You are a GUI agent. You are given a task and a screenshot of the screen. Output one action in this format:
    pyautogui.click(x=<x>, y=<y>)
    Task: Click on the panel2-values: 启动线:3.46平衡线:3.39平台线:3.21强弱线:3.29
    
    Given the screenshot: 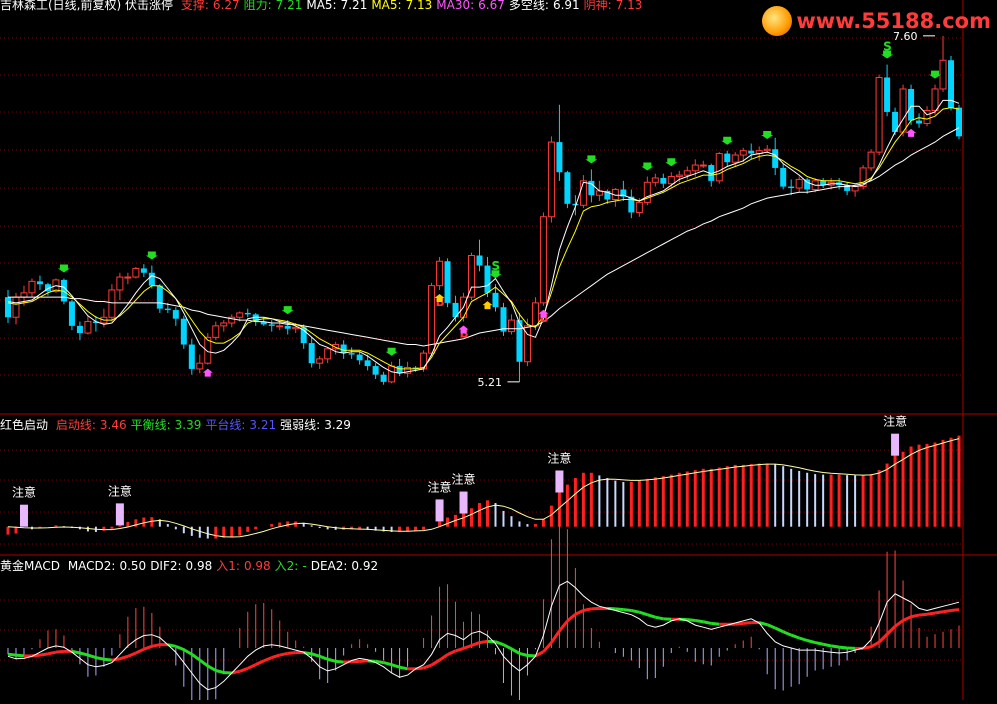 What is the action you would take?
    pyautogui.click(x=205, y=425)
    